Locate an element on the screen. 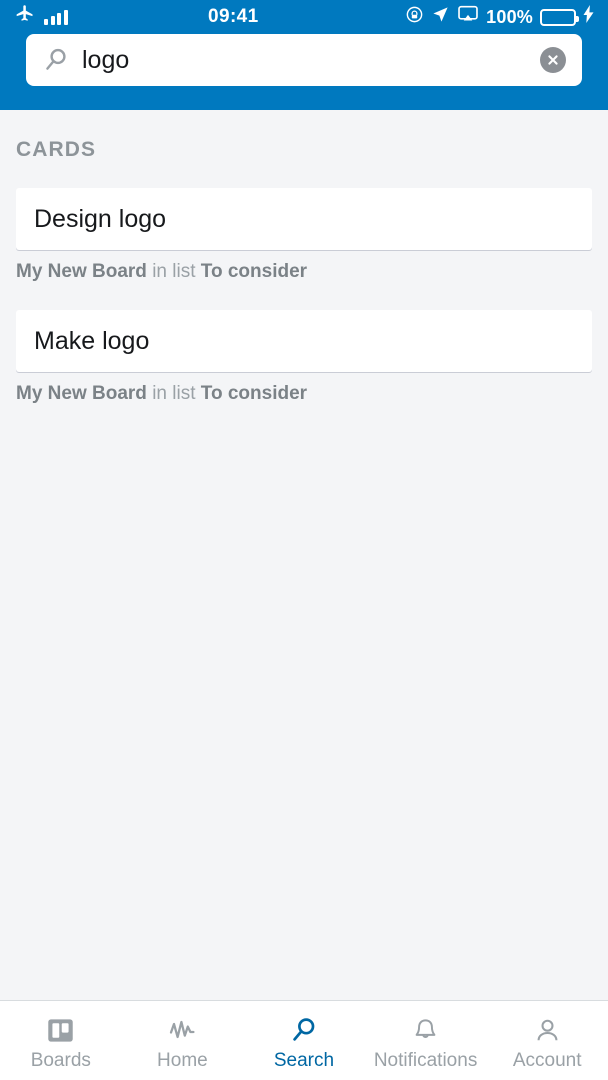 Image resolution: width=608 pixels, height=1080 pixels. card-title: Design logo is located at coordinates (100, 219).